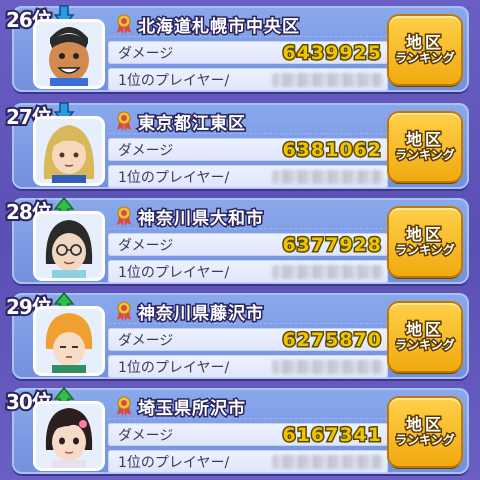 The width and height of the screenshot is (480, 480). I want to click on damage-row: ダメージ 6275870, so click(248, 339).